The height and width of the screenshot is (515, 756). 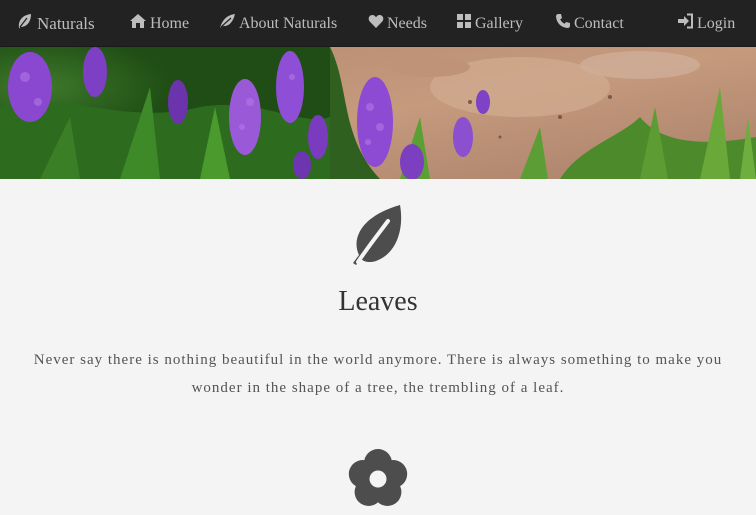 I want to click on flower-icon, so click(x=378, y=481).